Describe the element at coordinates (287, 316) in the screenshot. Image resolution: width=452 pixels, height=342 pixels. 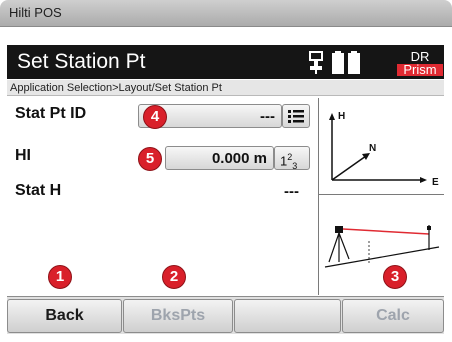
I see `empty-softkey` at that location.